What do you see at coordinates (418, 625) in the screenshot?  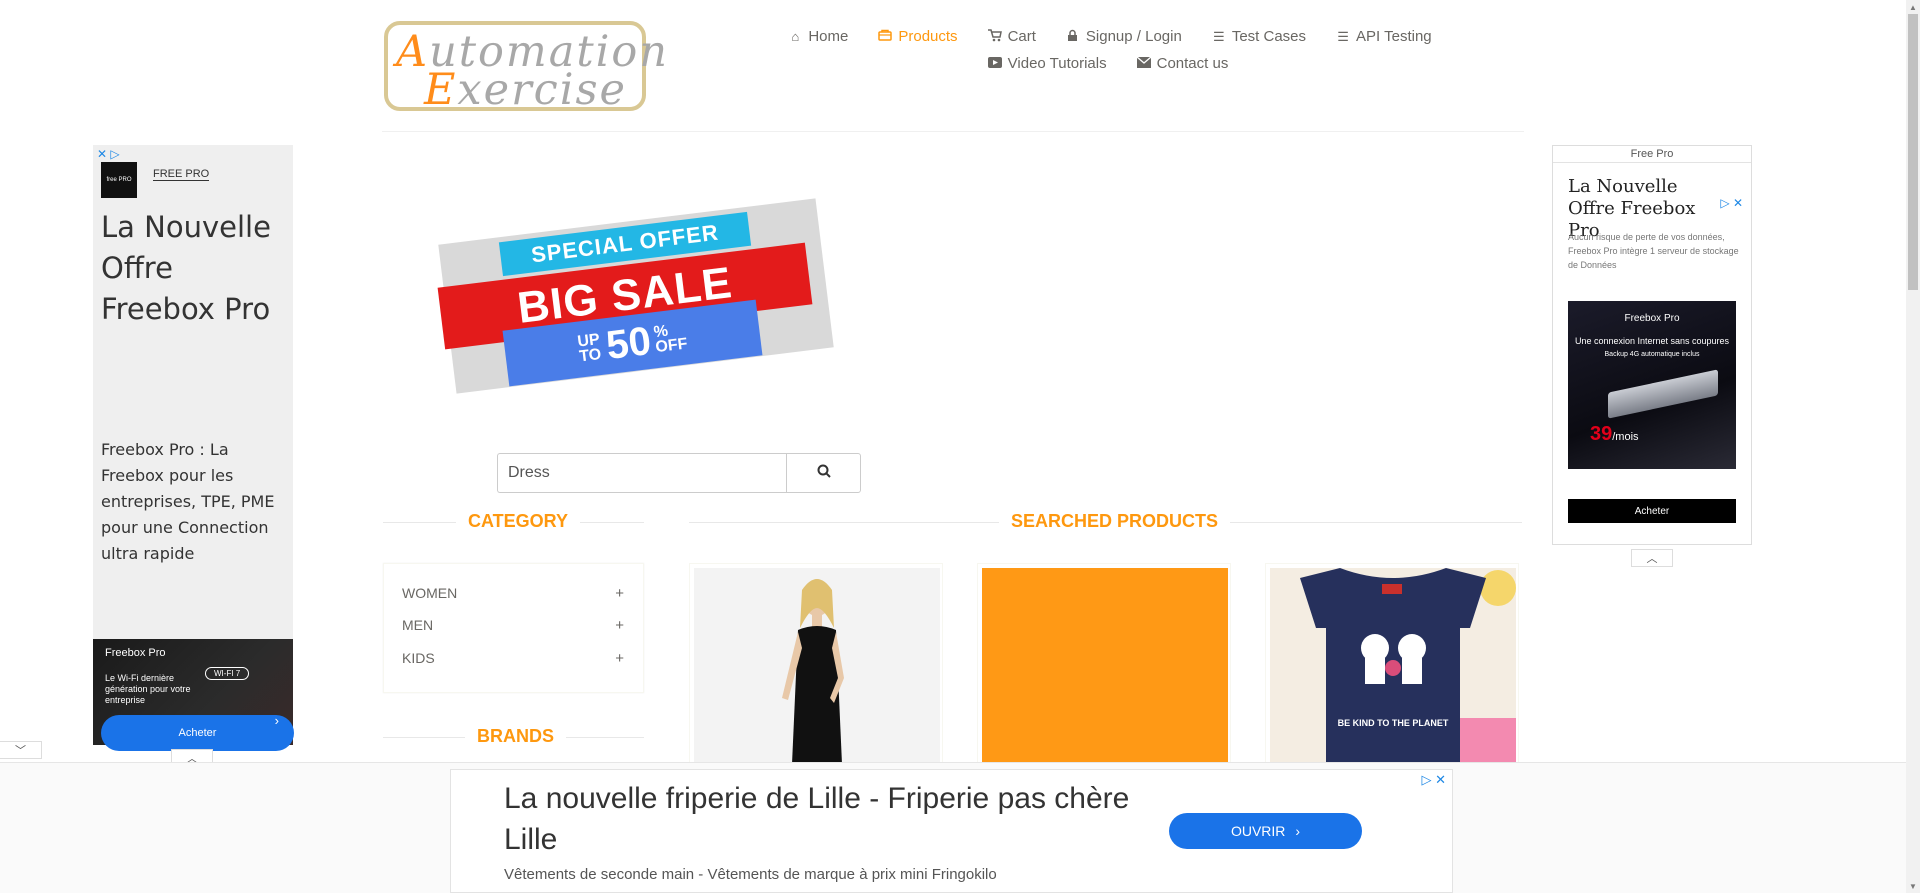 I see `category-label: MEN` at bounding box center [418, 625].